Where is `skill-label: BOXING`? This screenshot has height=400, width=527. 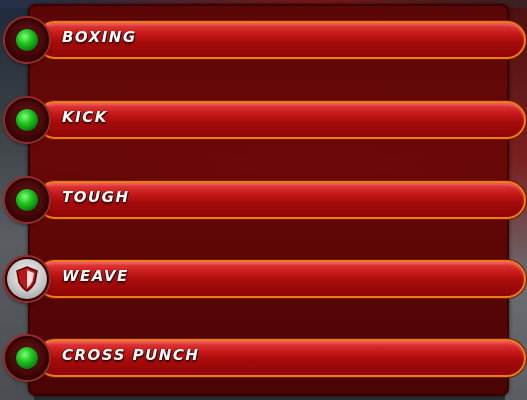
skill-label: BOXING is located at coordinates (99, 37).